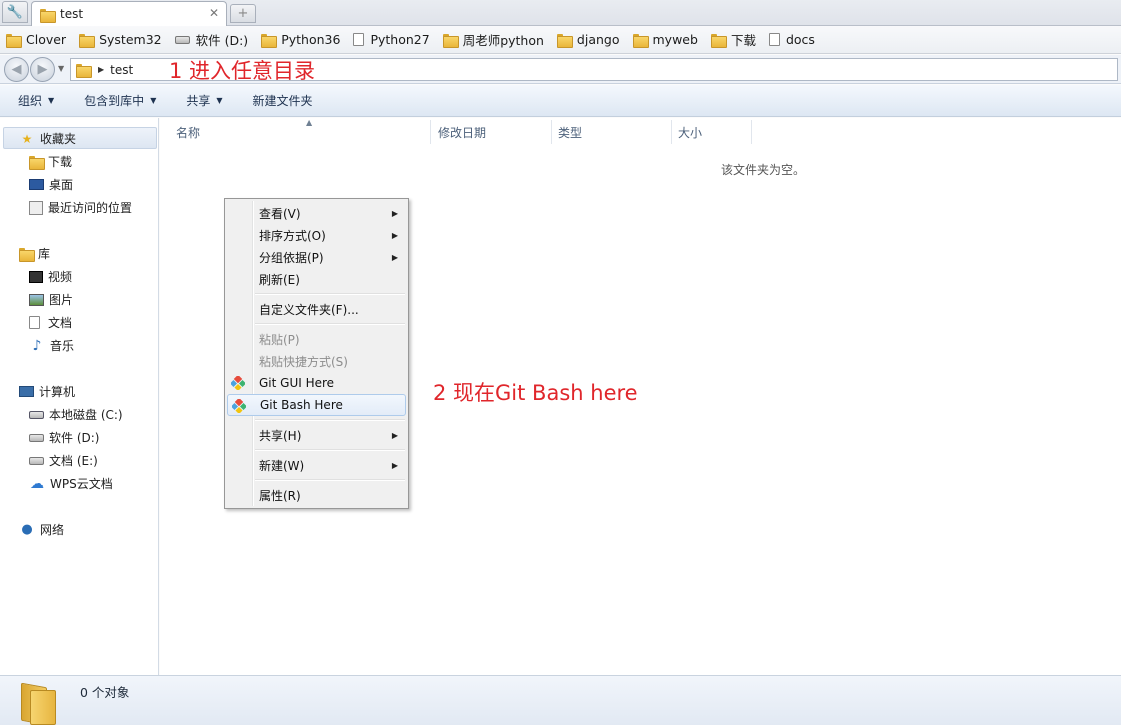  Describe the element at coordinates (243, 13) in the screenshot. I see `new-tab-button: +` at that location.